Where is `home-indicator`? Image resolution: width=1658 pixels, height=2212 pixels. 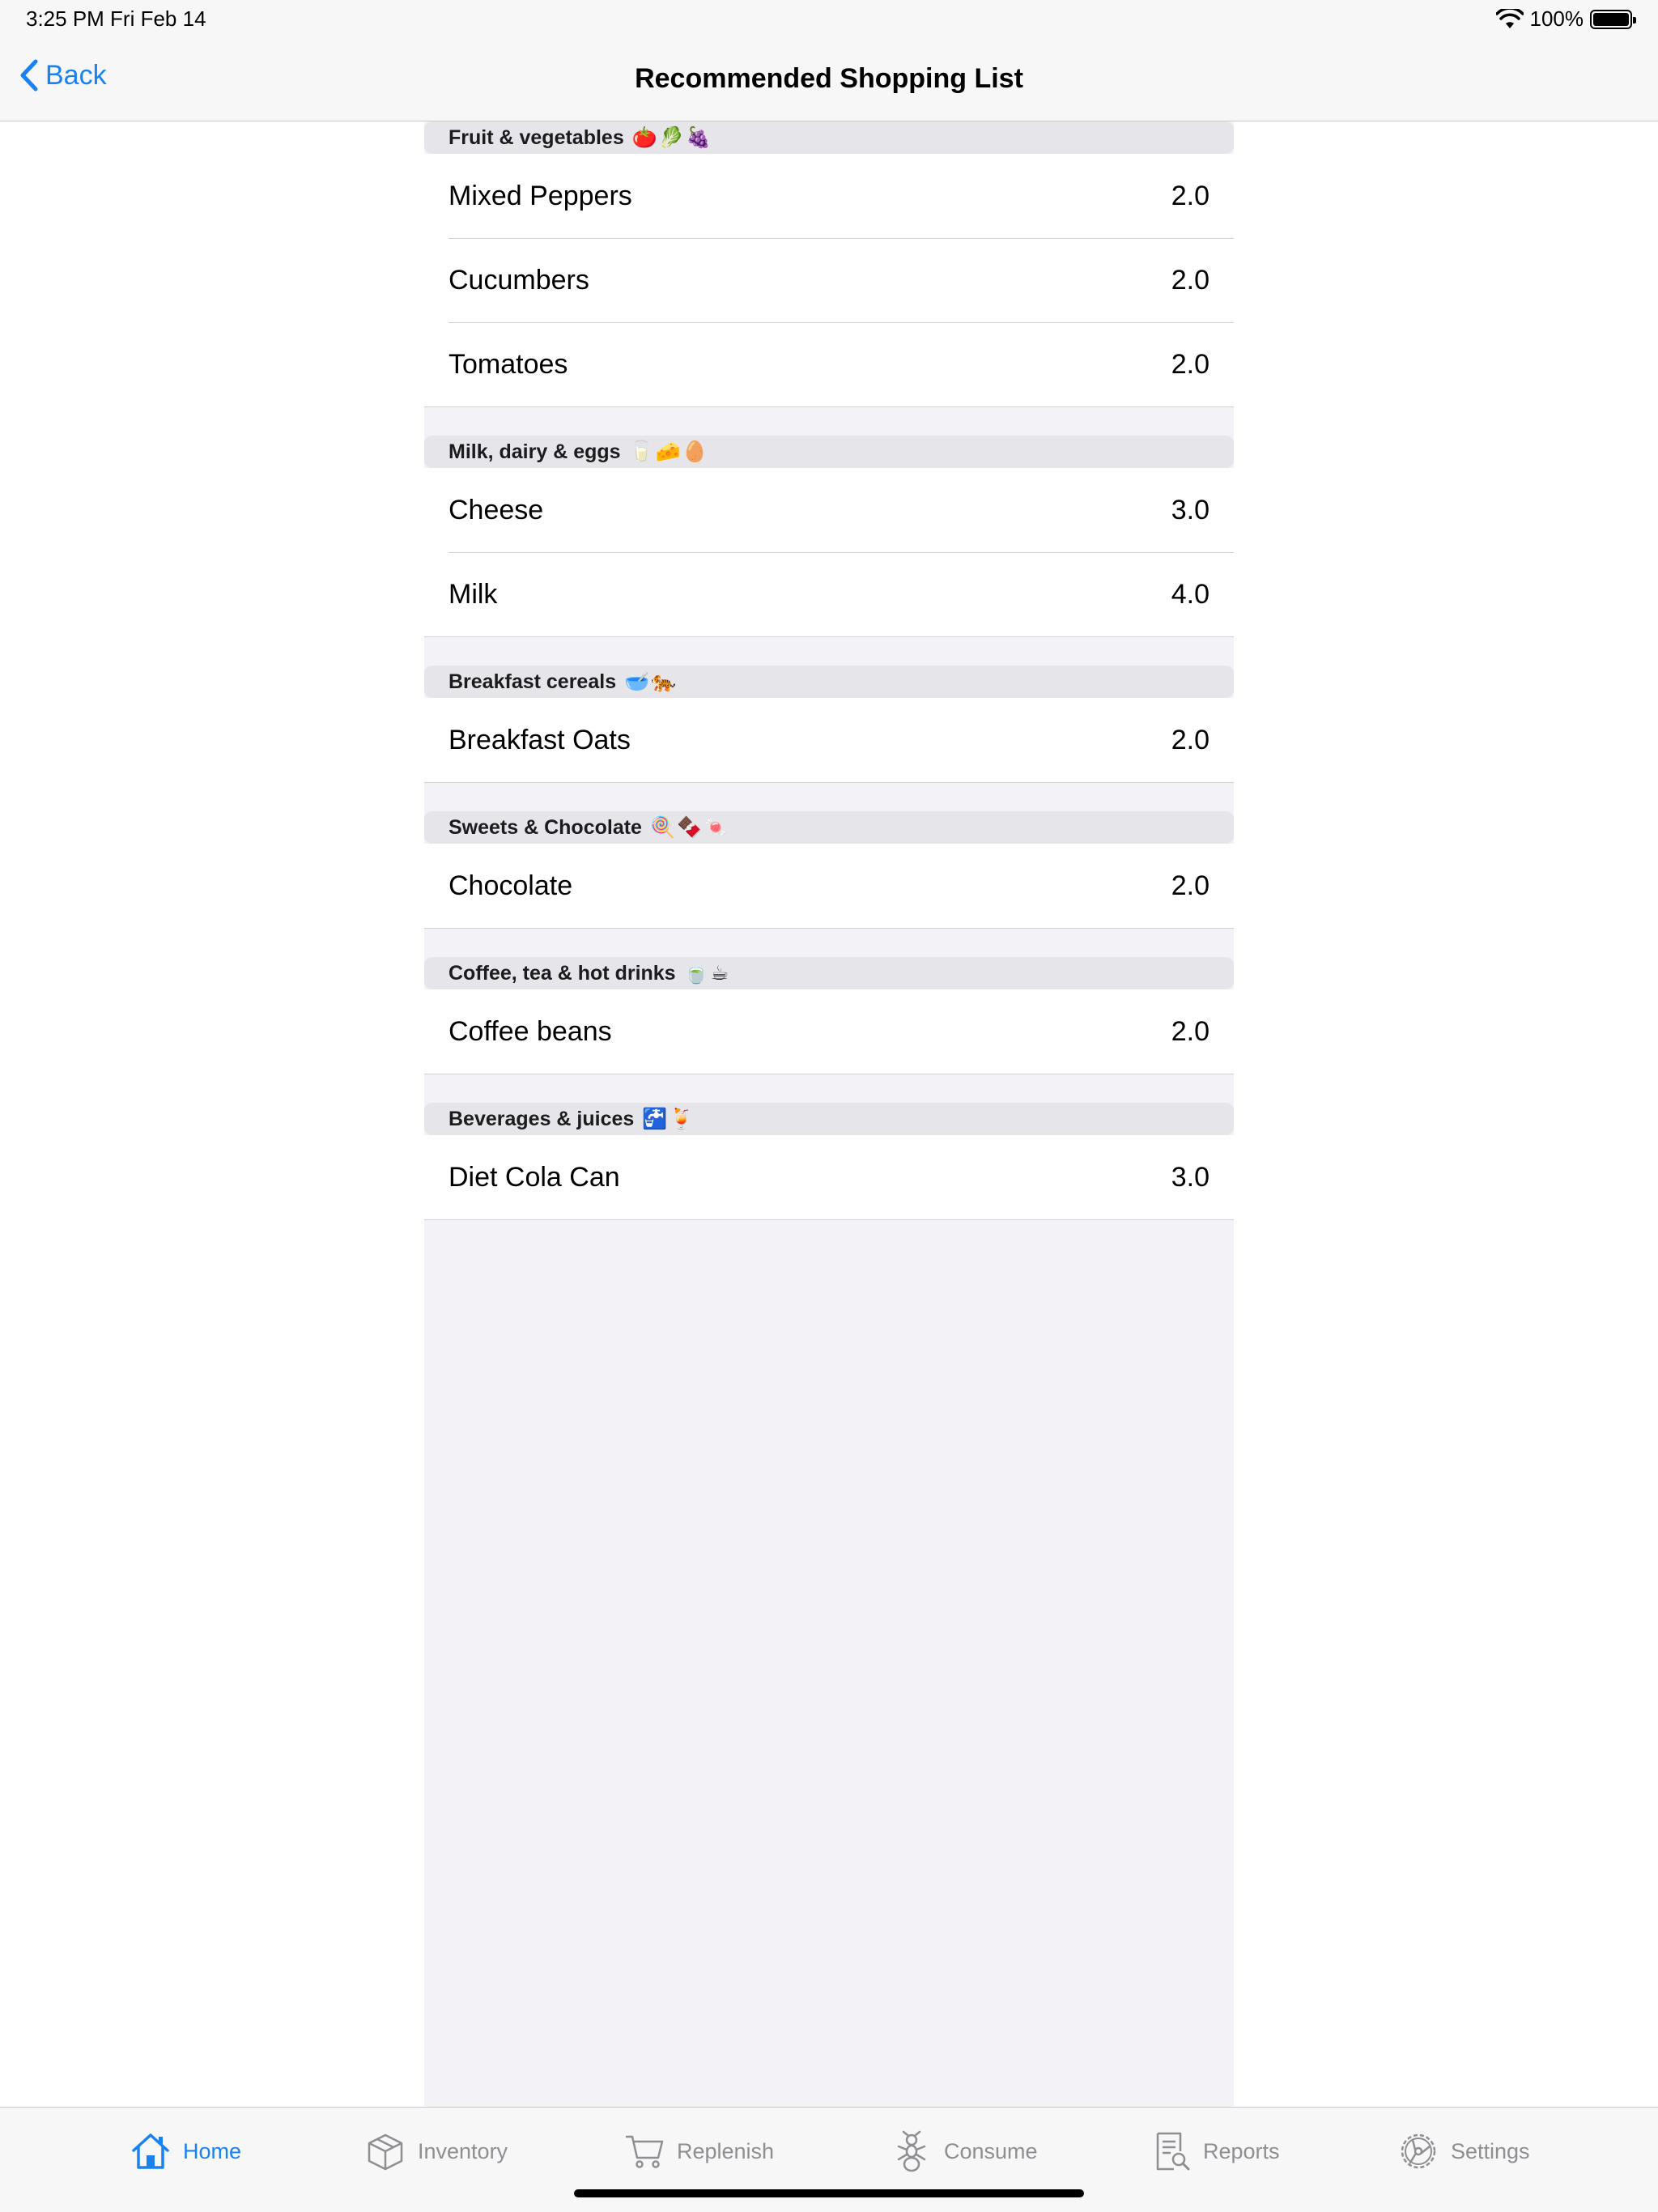 home-indicator is located at coordinates (829, 2193).